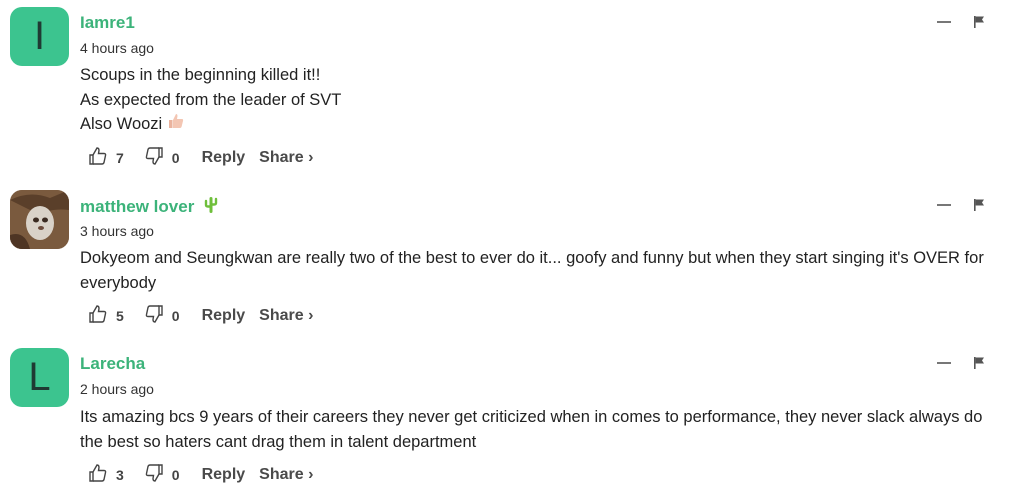  I want to click on comment-actions: 3 0 Reply Share ›, so click(200, 475).